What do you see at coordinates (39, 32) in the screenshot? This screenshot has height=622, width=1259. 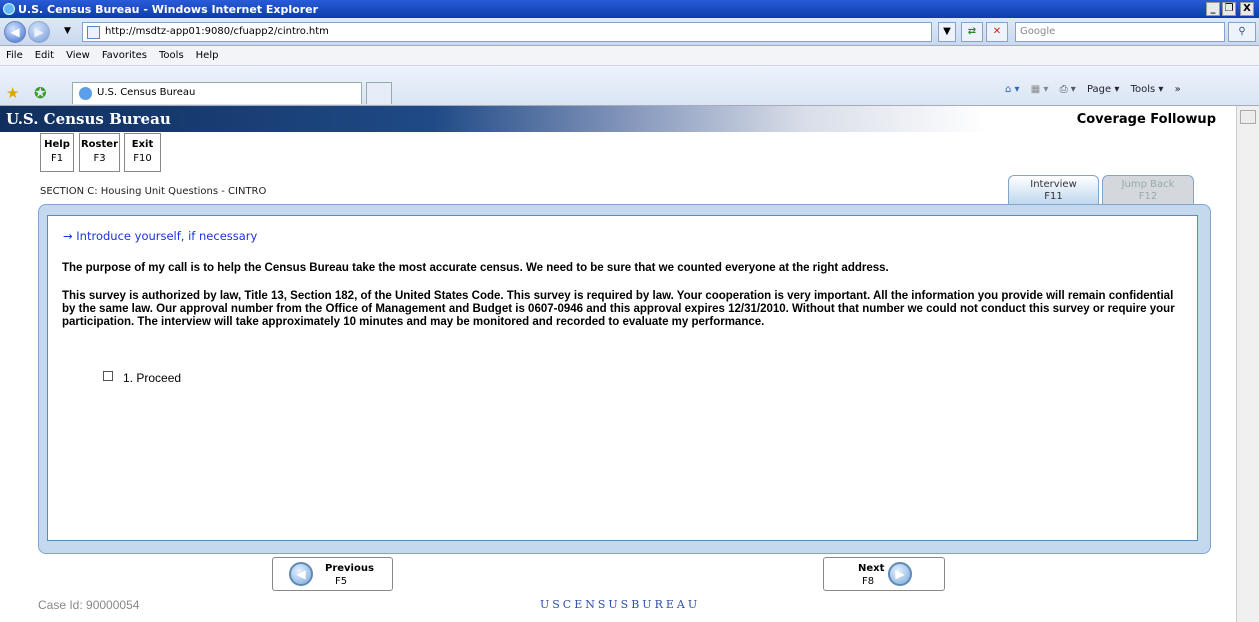 I see `forward-icon: ▶` at bounding box center [39, 32].